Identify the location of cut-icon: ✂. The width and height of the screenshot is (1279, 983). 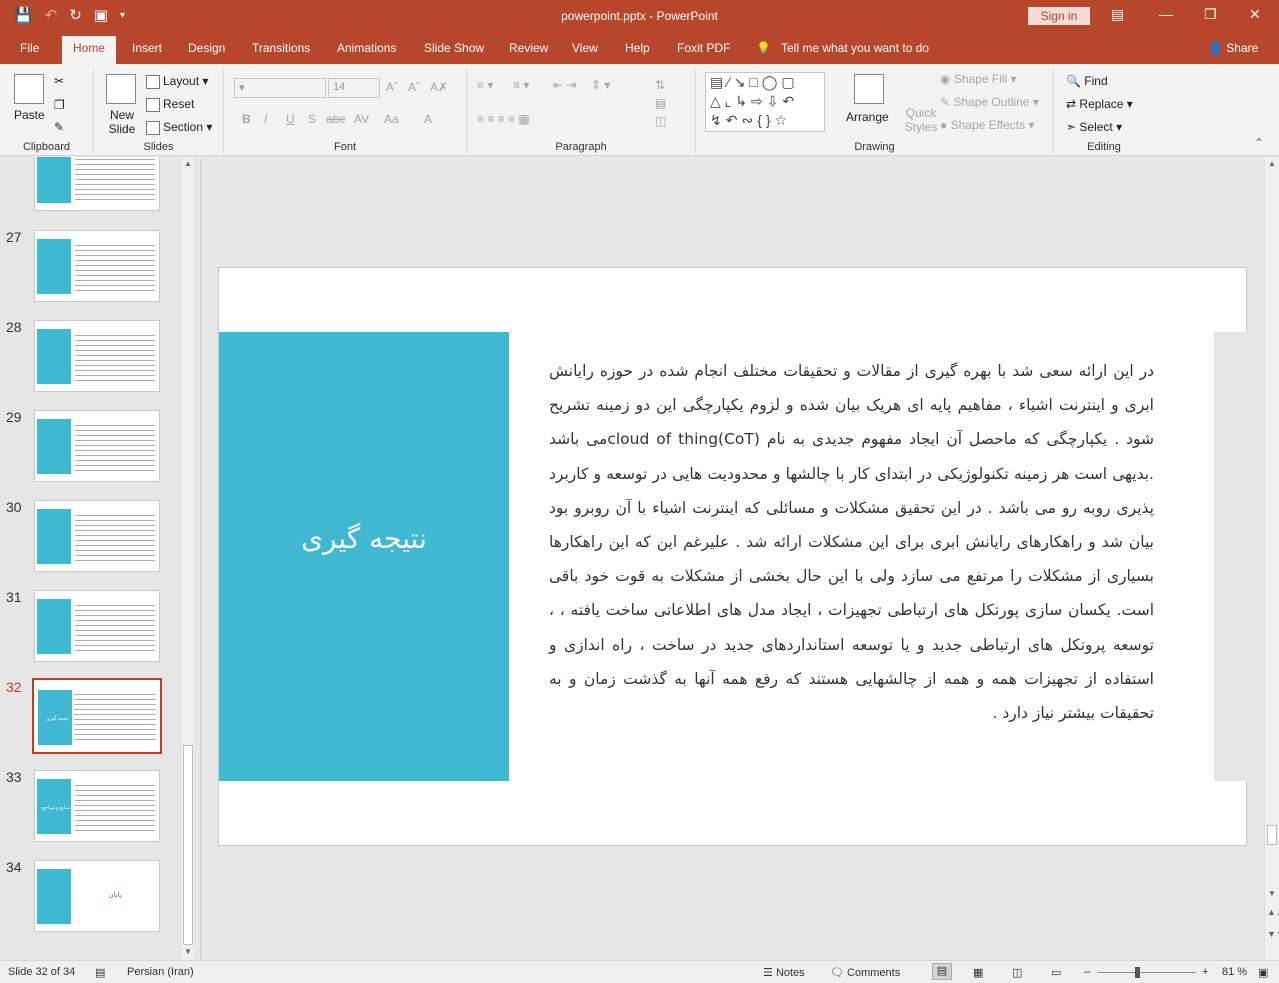
(59, 81).